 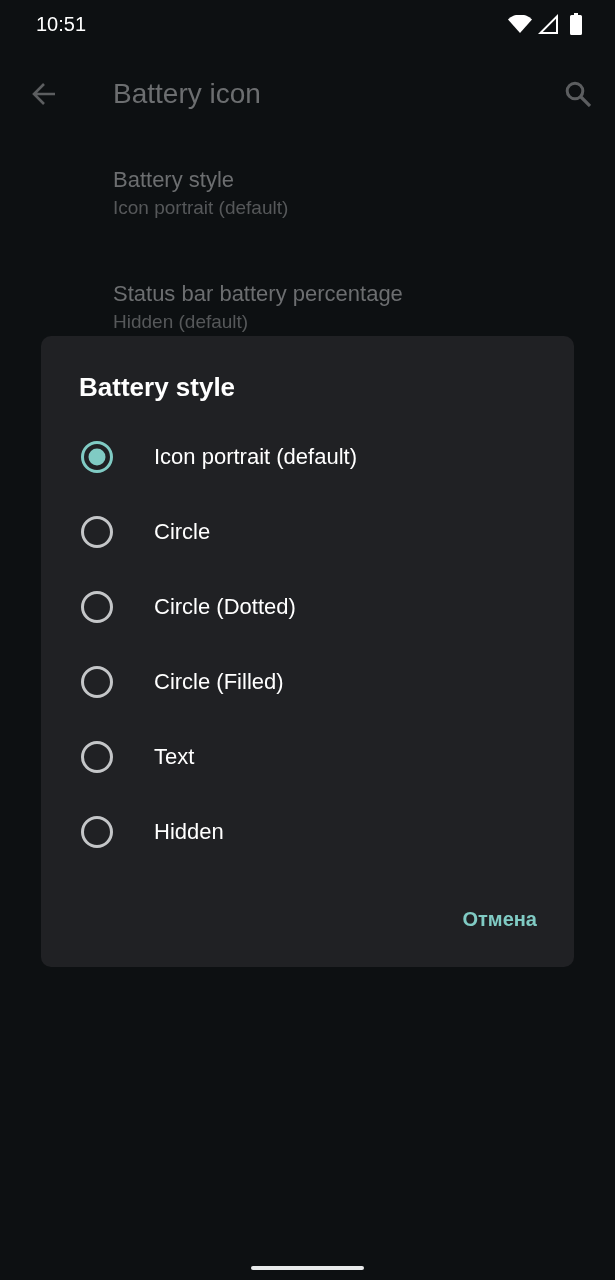 I want to click on battery-icon, so click(x=576, y=24).